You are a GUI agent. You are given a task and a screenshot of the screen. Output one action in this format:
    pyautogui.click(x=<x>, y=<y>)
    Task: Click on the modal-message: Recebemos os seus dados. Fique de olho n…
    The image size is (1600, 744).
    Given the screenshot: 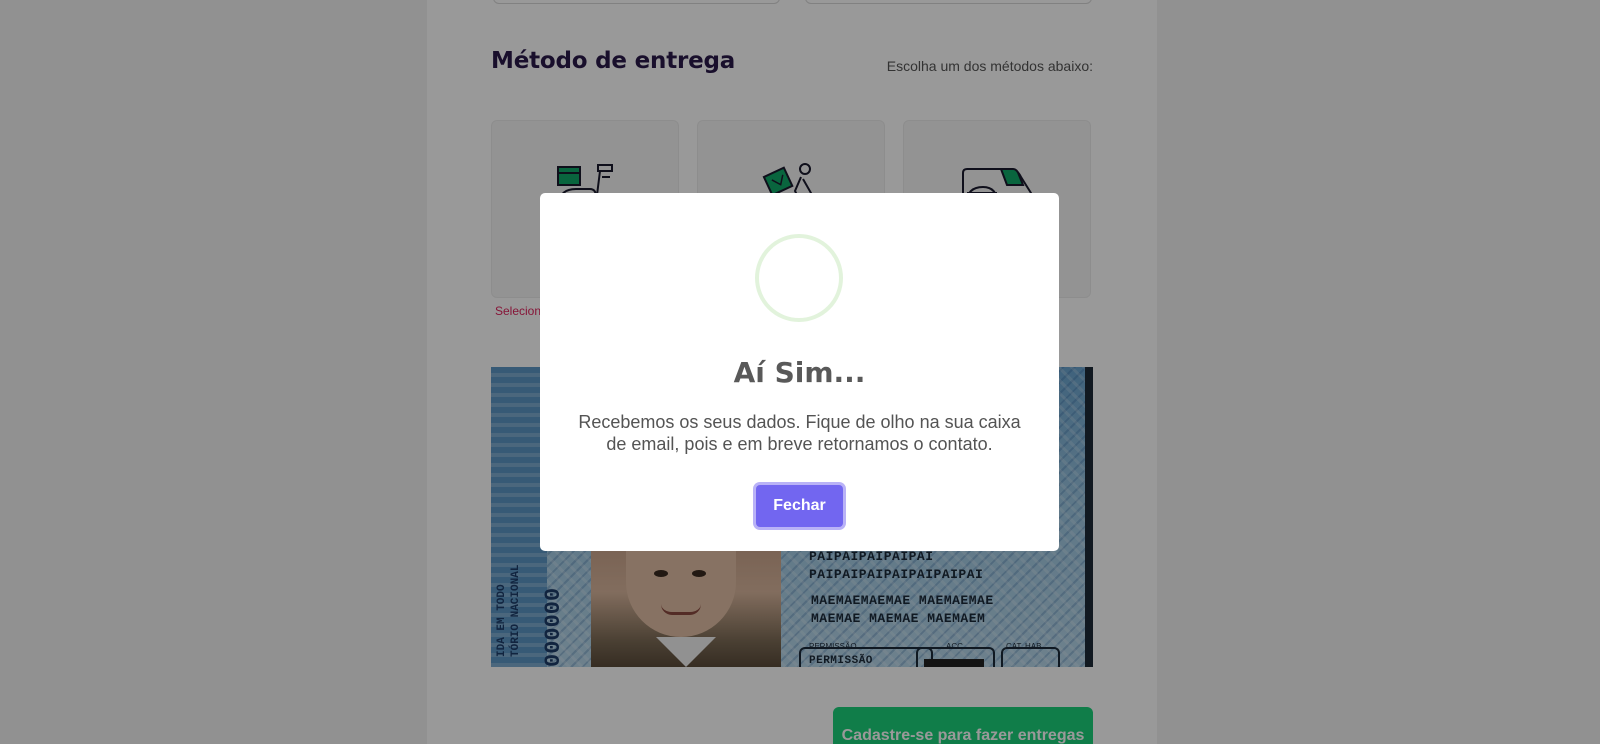 What is the action you would take?
    pyautogui.click(x=799, y=433)
    